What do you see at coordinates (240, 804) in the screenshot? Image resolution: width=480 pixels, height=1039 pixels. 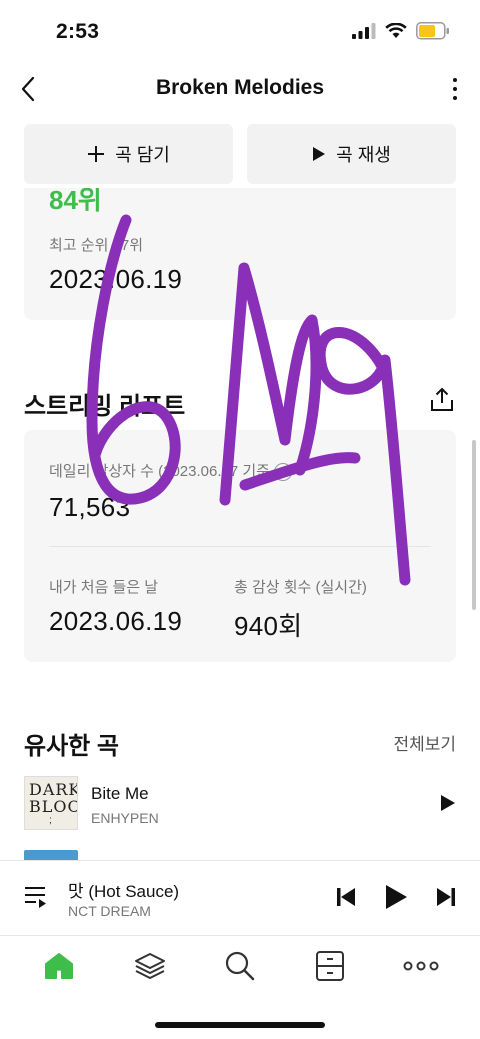 I see `song-row: DARK BLOOD ; Bite Me ENHYPEN` at bounding box center [240, 804].